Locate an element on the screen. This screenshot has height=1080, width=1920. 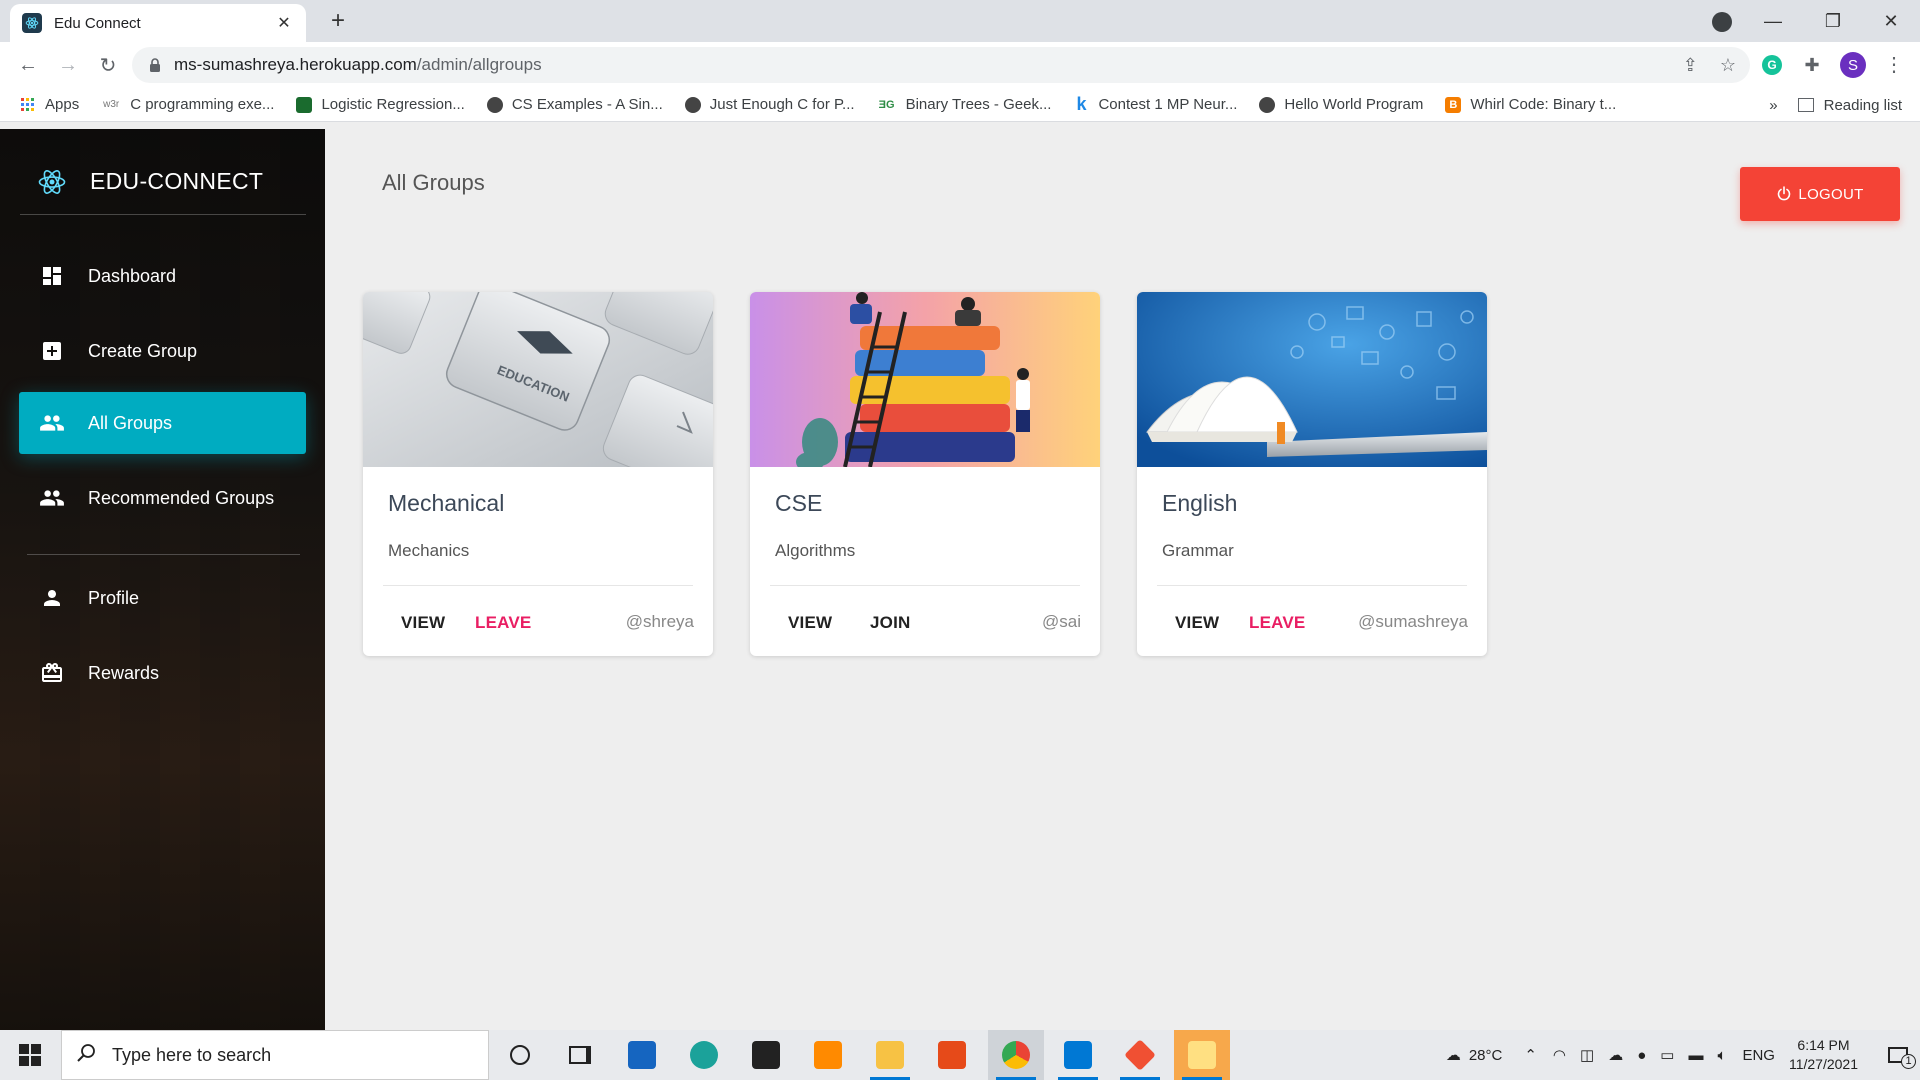
back-arrow-icon: ← is located at coordinates (28, 65).